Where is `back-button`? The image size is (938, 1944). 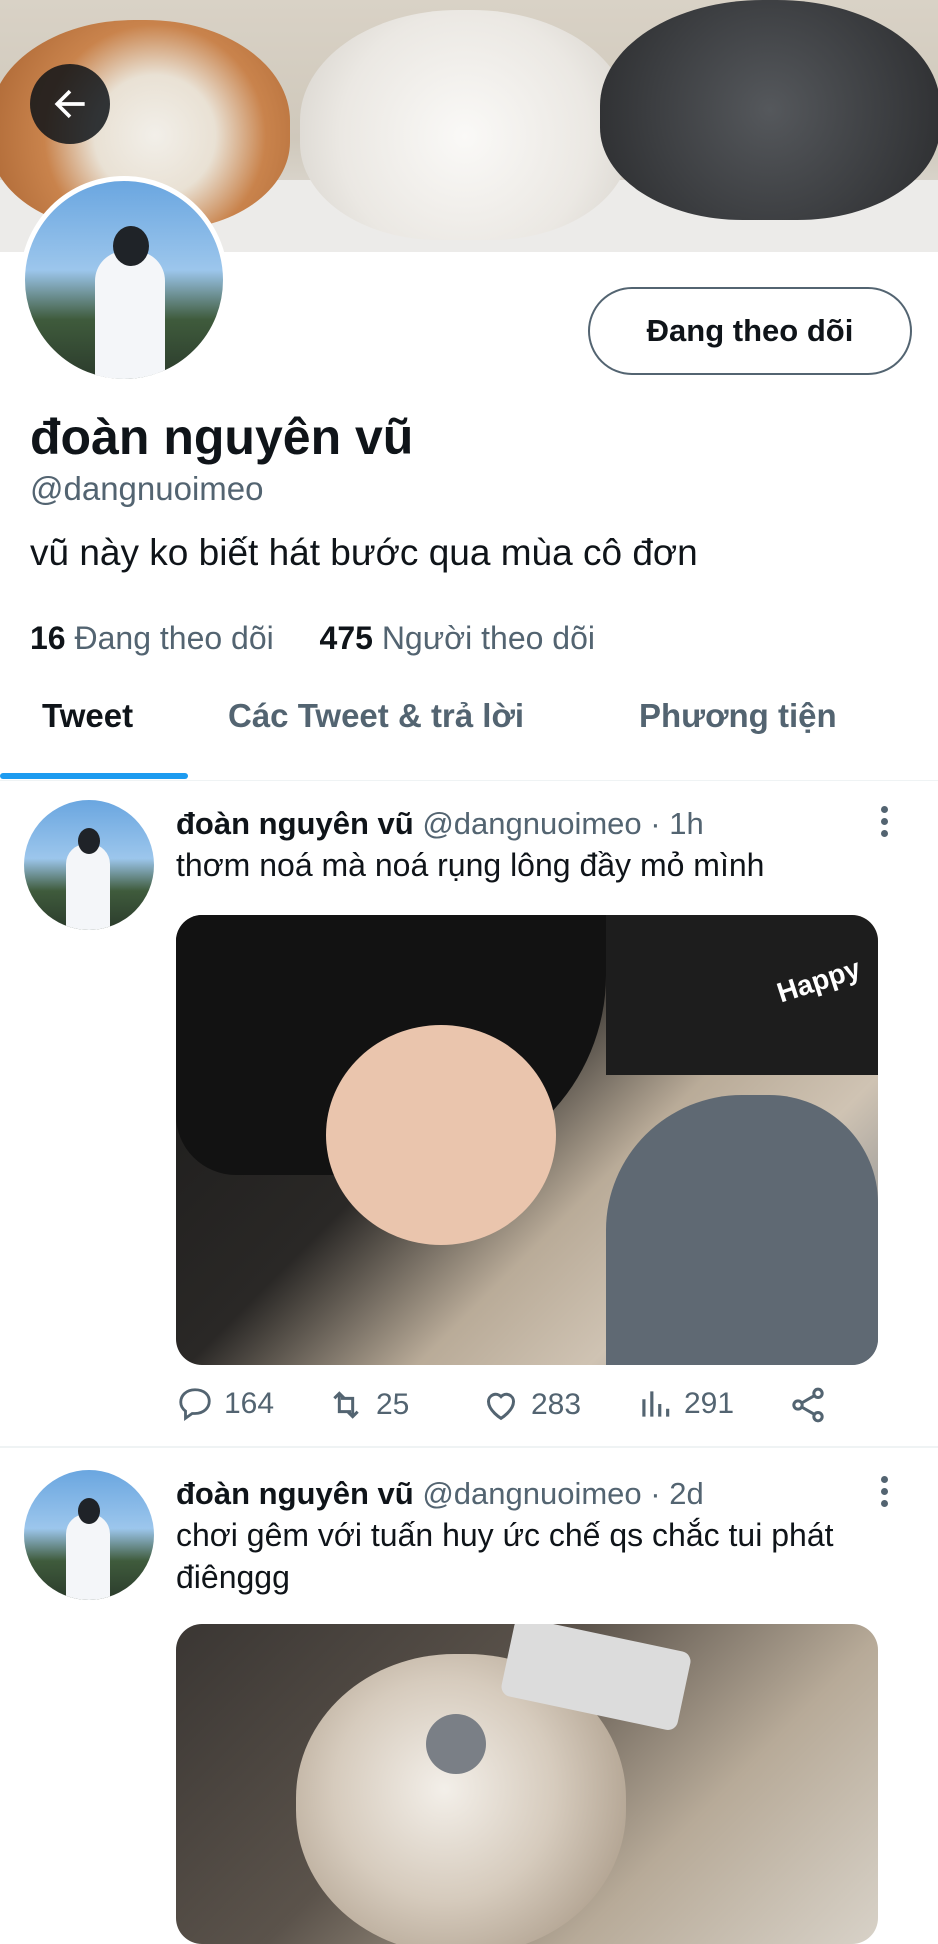
back-button is located at coordinates (70, 104).